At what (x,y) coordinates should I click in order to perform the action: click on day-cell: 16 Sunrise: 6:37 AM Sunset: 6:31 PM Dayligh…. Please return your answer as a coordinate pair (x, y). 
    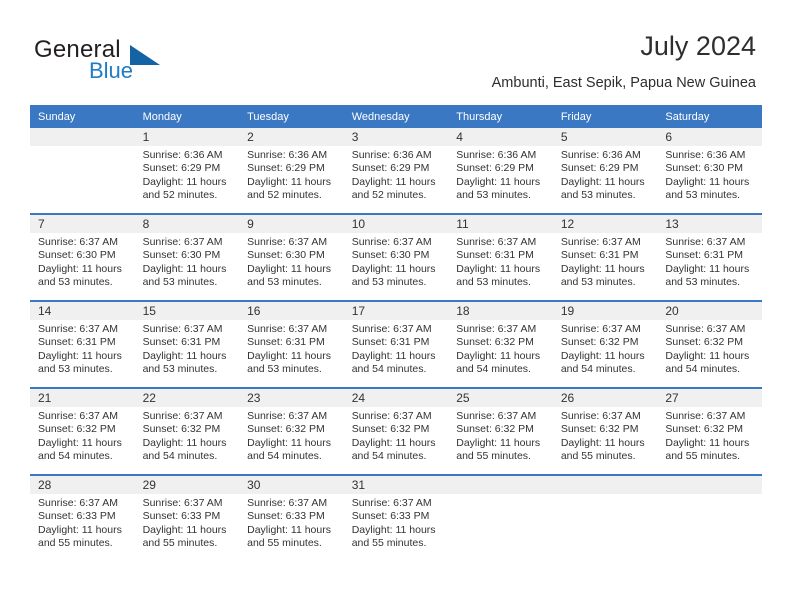
    Looking at the image, I should click on (291, 344).